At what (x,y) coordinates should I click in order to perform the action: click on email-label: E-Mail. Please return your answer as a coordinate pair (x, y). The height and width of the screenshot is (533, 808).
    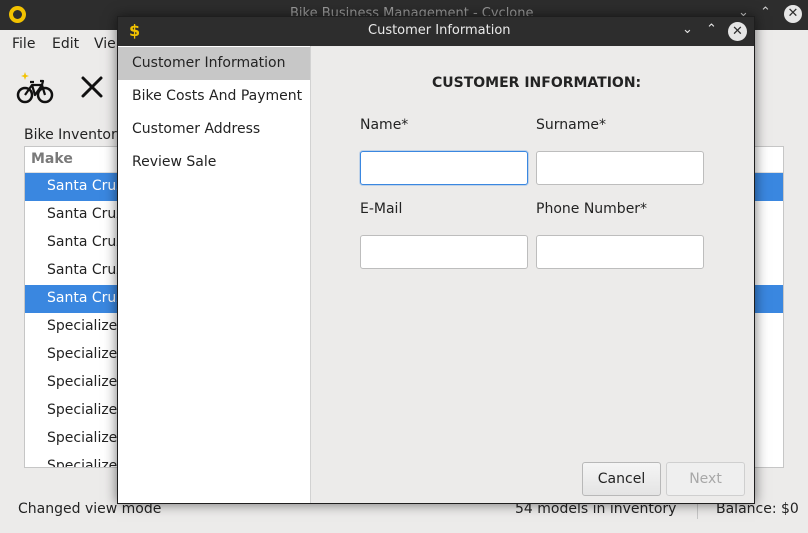
    Looking at the image, I should click on (381, 209).